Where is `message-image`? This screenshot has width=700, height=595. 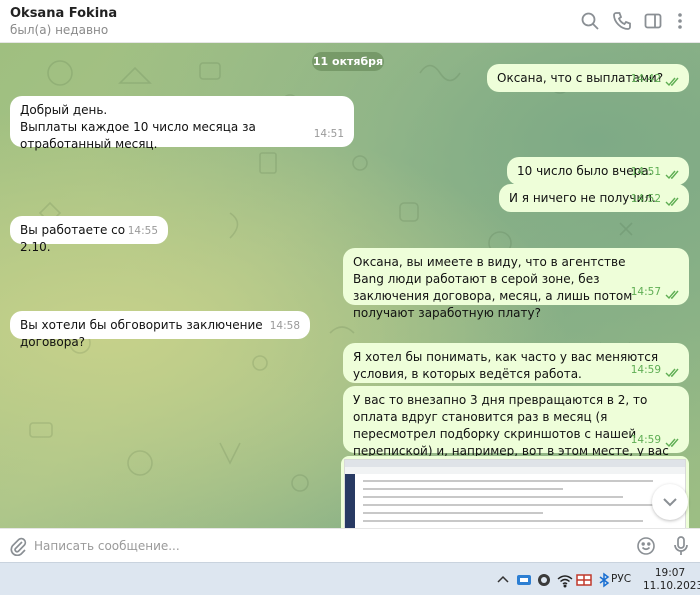
message-image is located at coordinates (515, 492).